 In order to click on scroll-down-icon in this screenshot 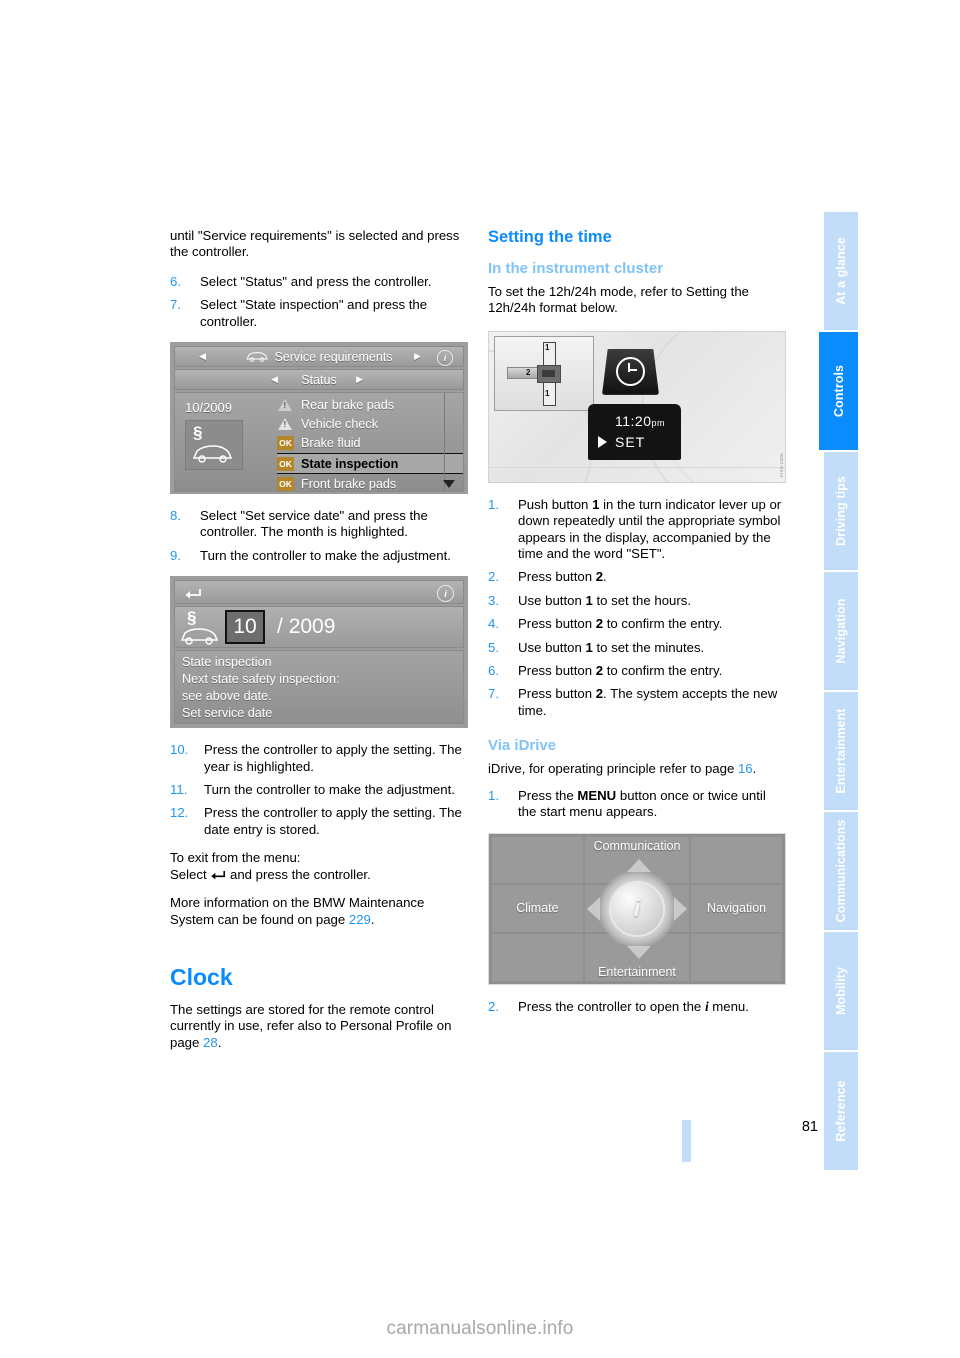, I will do `click(449, 484)`.